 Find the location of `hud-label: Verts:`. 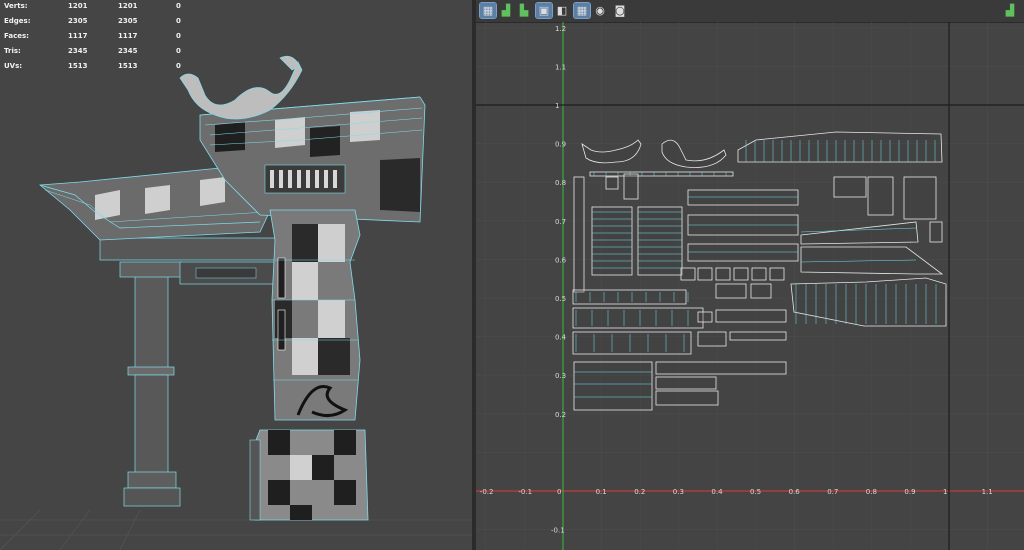

hud-label: Verts: is located at coordinates (16, 6).